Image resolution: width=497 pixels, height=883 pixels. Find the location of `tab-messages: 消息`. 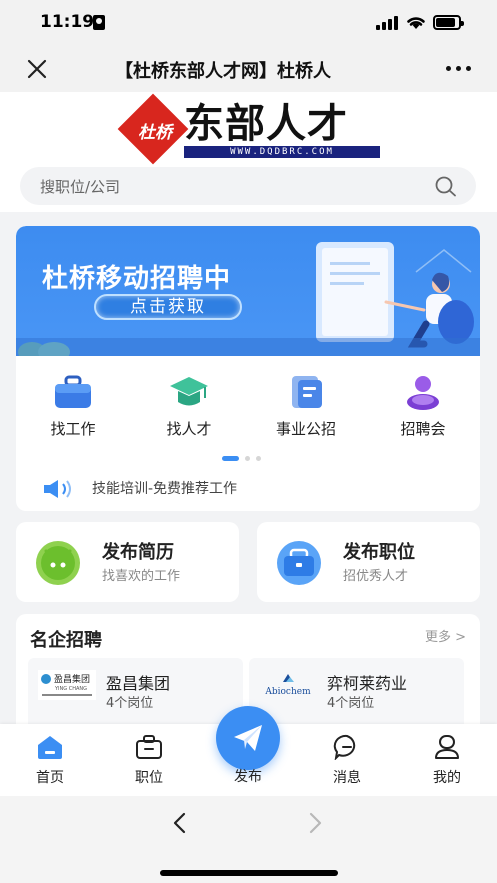

tab-messages: 消息 is located at coordinates (347, 762).